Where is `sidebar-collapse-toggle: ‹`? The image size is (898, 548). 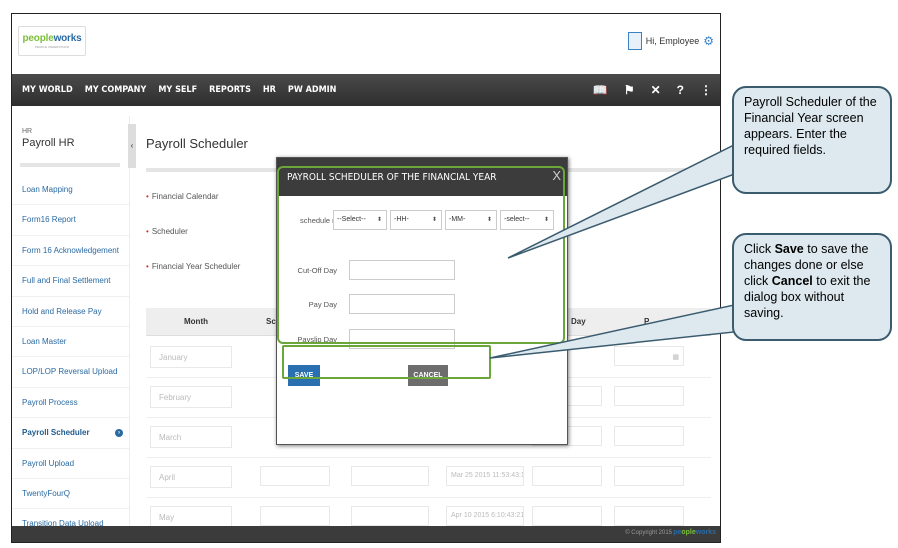
sidebar-collapse-toggle: ‹ is located at coordinates (132, 146).